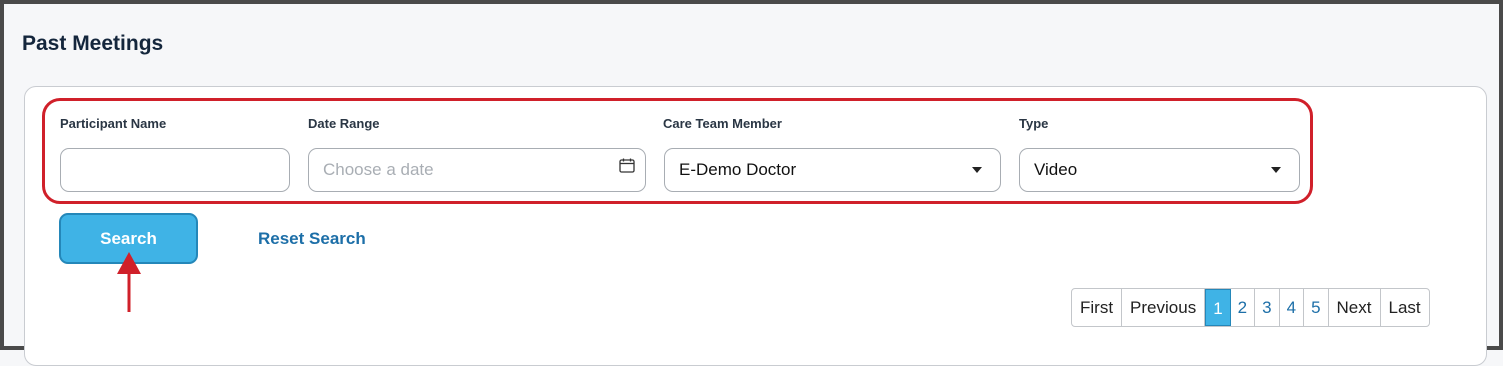 The height and width of the screenshot is (366, 1503). I want to click on date-range-label: Date Range, so click(344, 123).